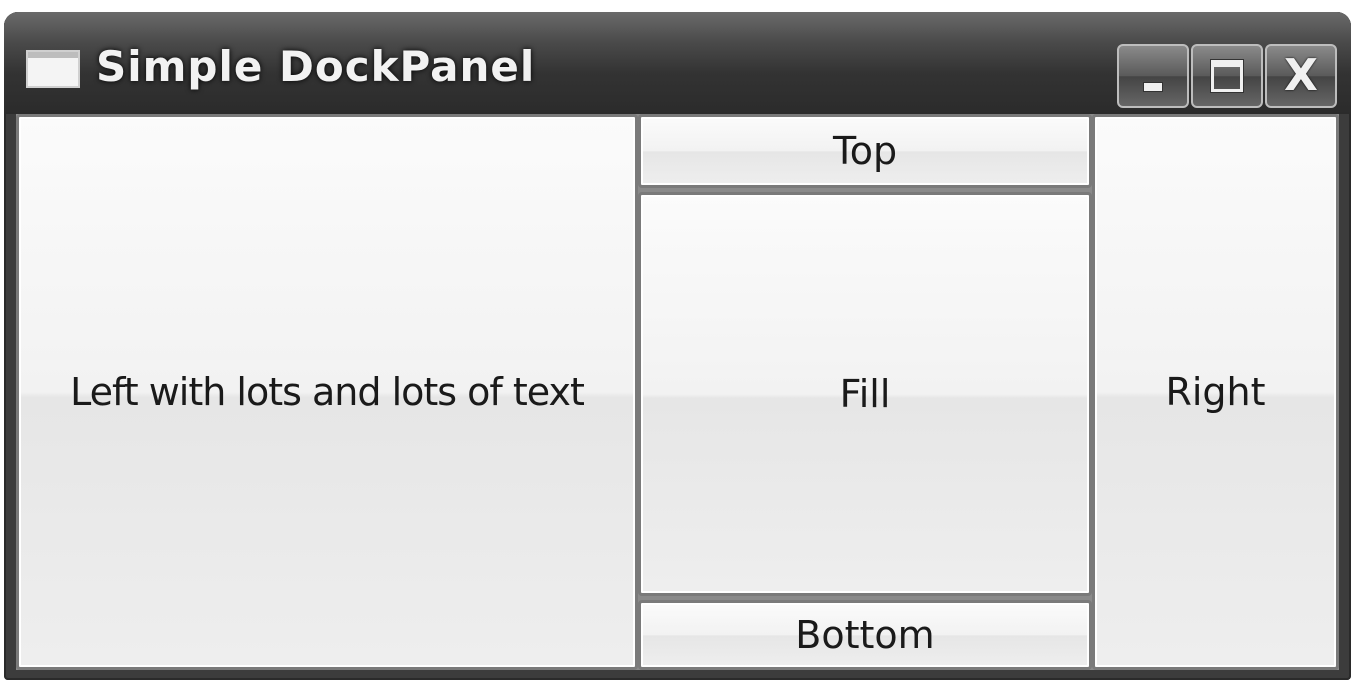 This screenshot has height=683, width=1357. Describe the element at coordinates (316, 66) in the screenshot. I see `window-title: Simple DockPanel` at that location.